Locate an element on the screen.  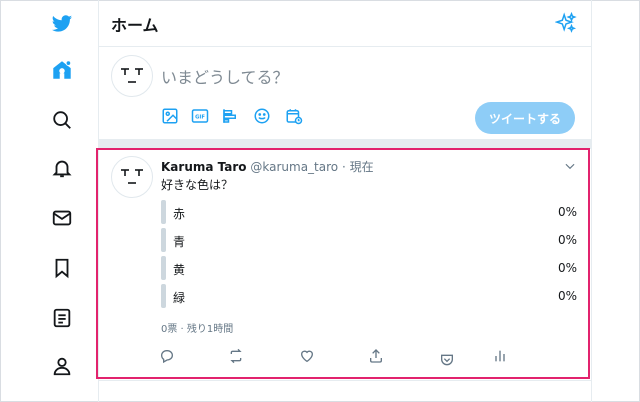
avatar is located at coordinates (132, 76).